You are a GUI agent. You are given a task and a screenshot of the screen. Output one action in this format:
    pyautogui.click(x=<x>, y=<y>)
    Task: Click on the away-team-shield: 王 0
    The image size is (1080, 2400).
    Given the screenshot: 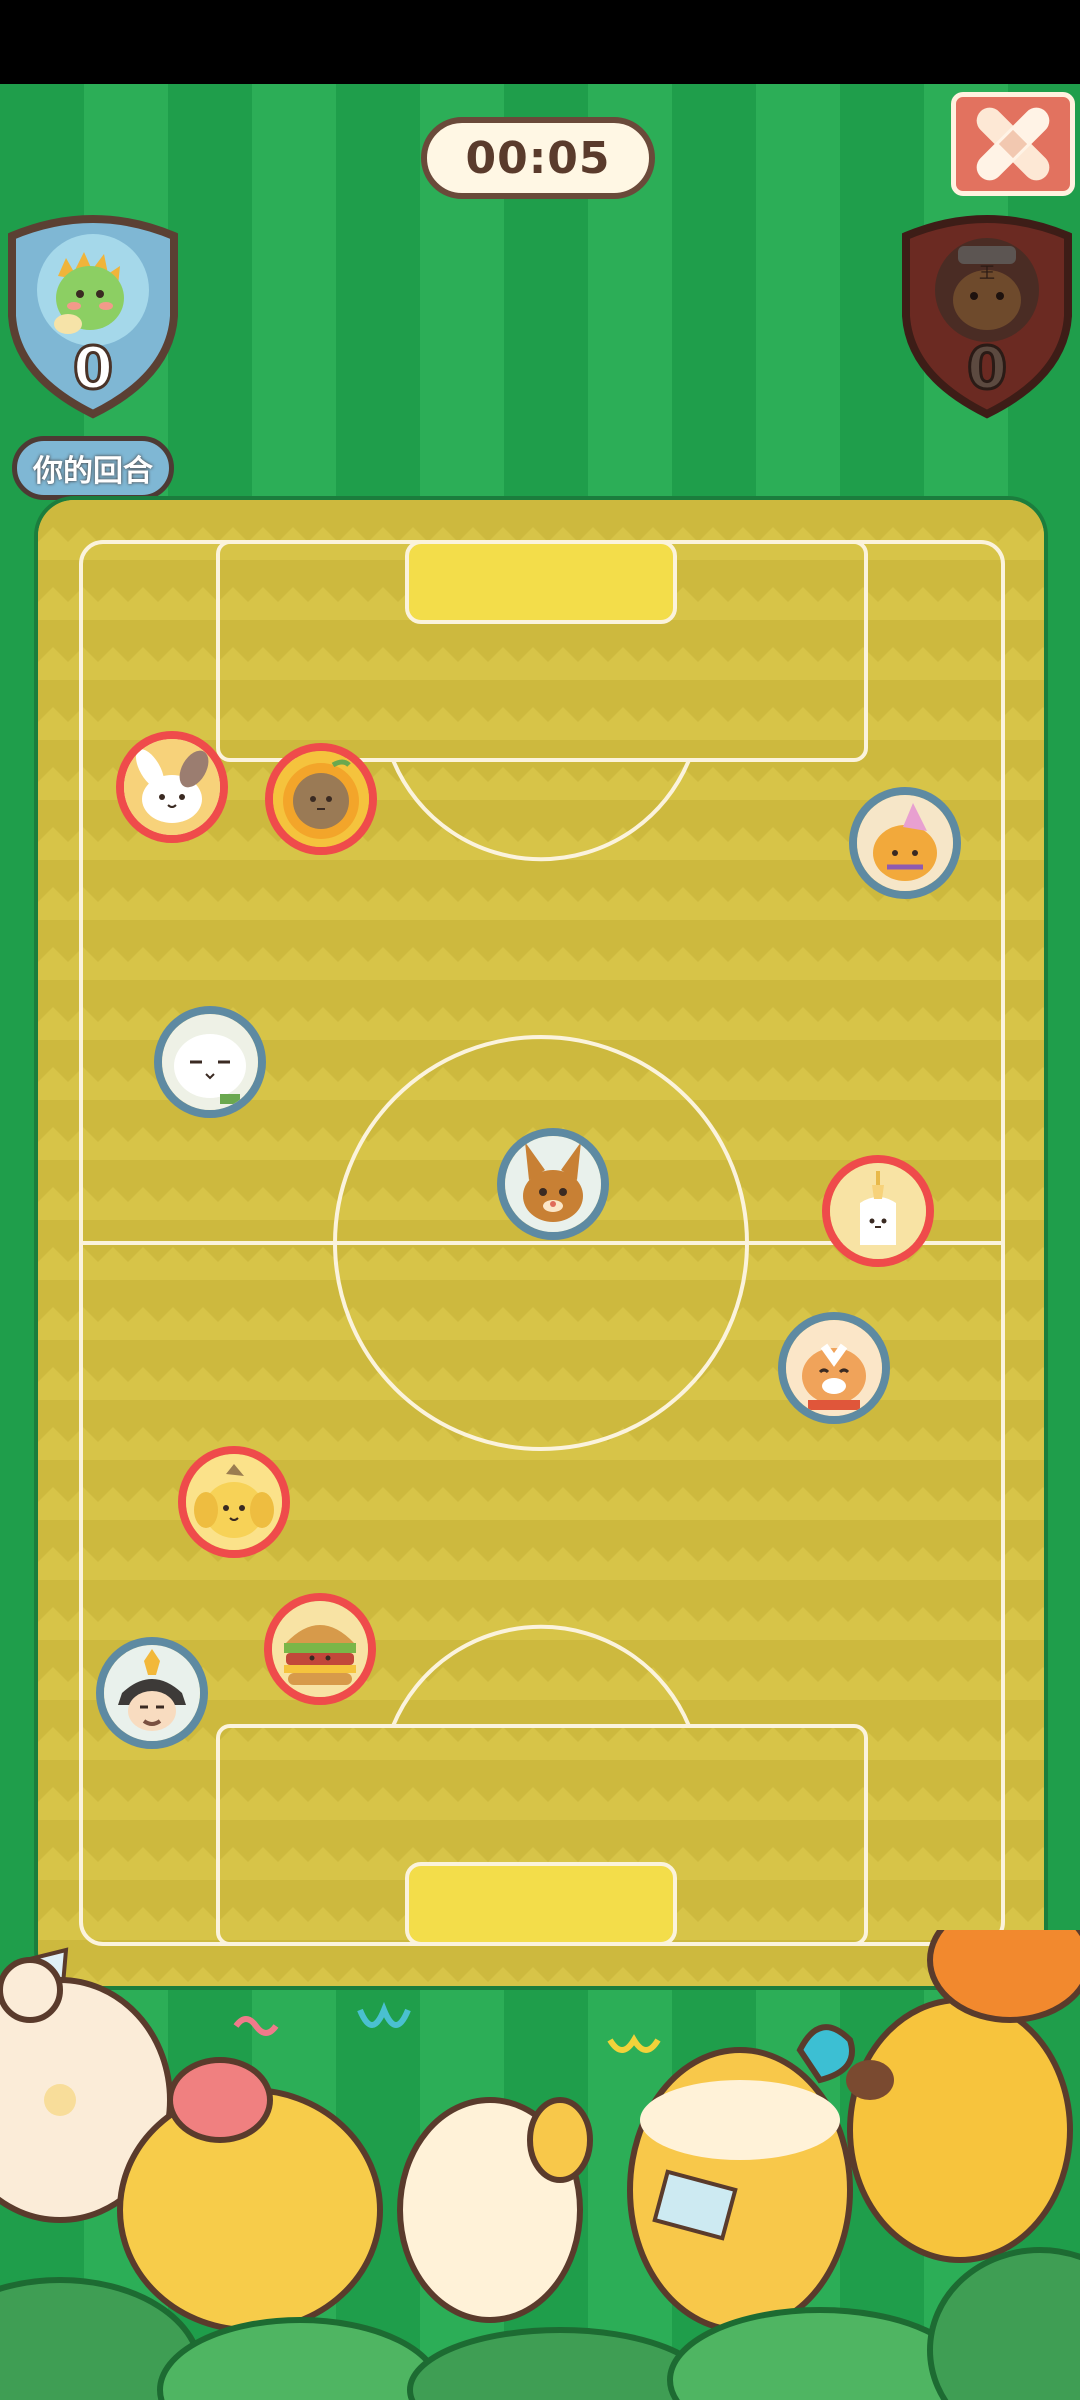 What is the action you would take?
    pyautogui.click(x=987, y=314)
    